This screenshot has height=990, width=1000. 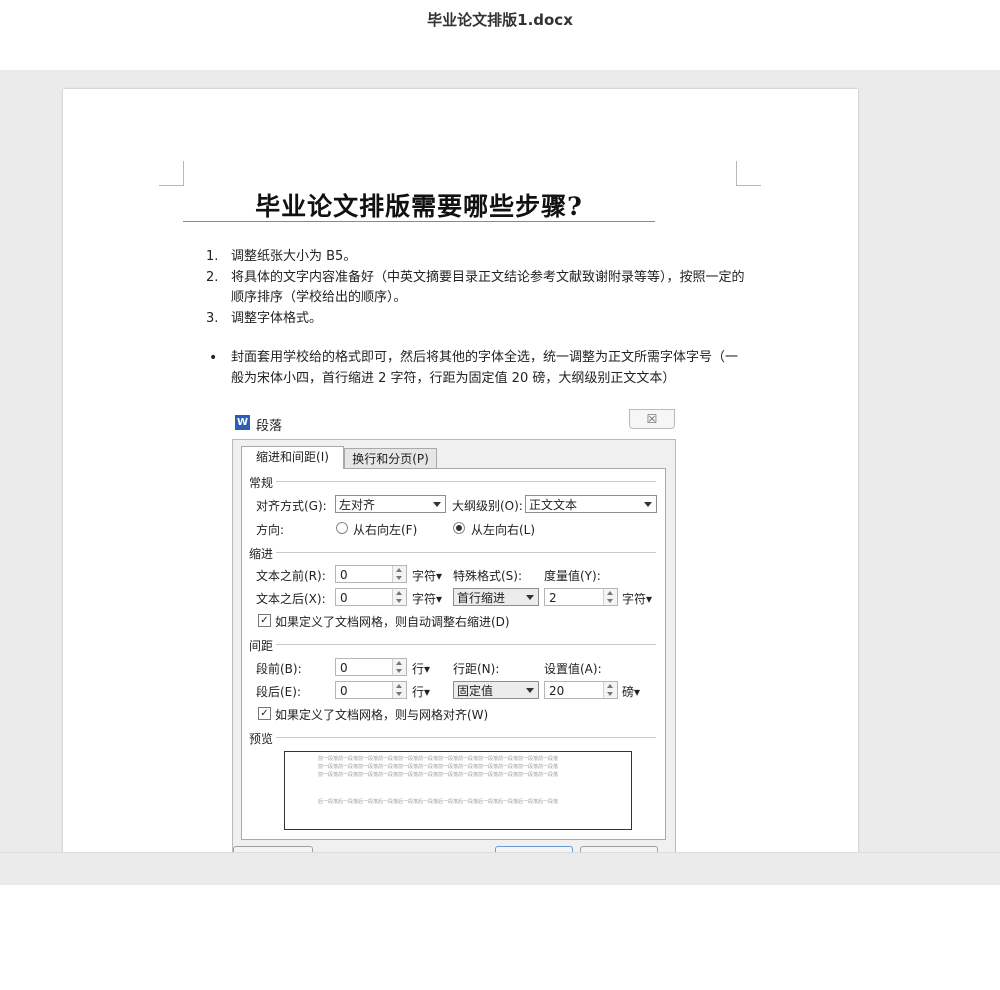 I want to click on indent-after-value: 0, so click(x=344, y=598).